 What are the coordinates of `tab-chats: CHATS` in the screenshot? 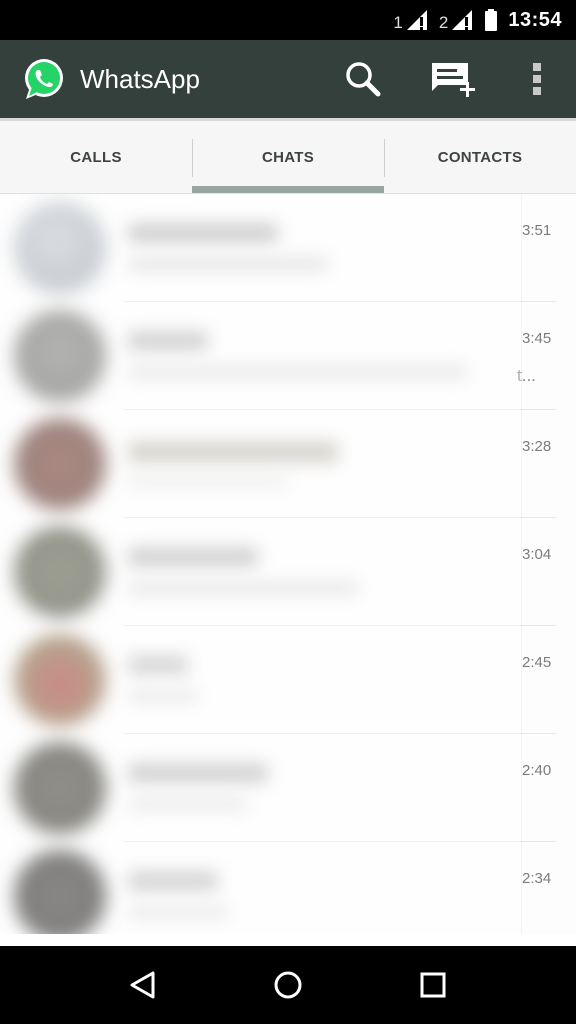 It's located at (288, 157).